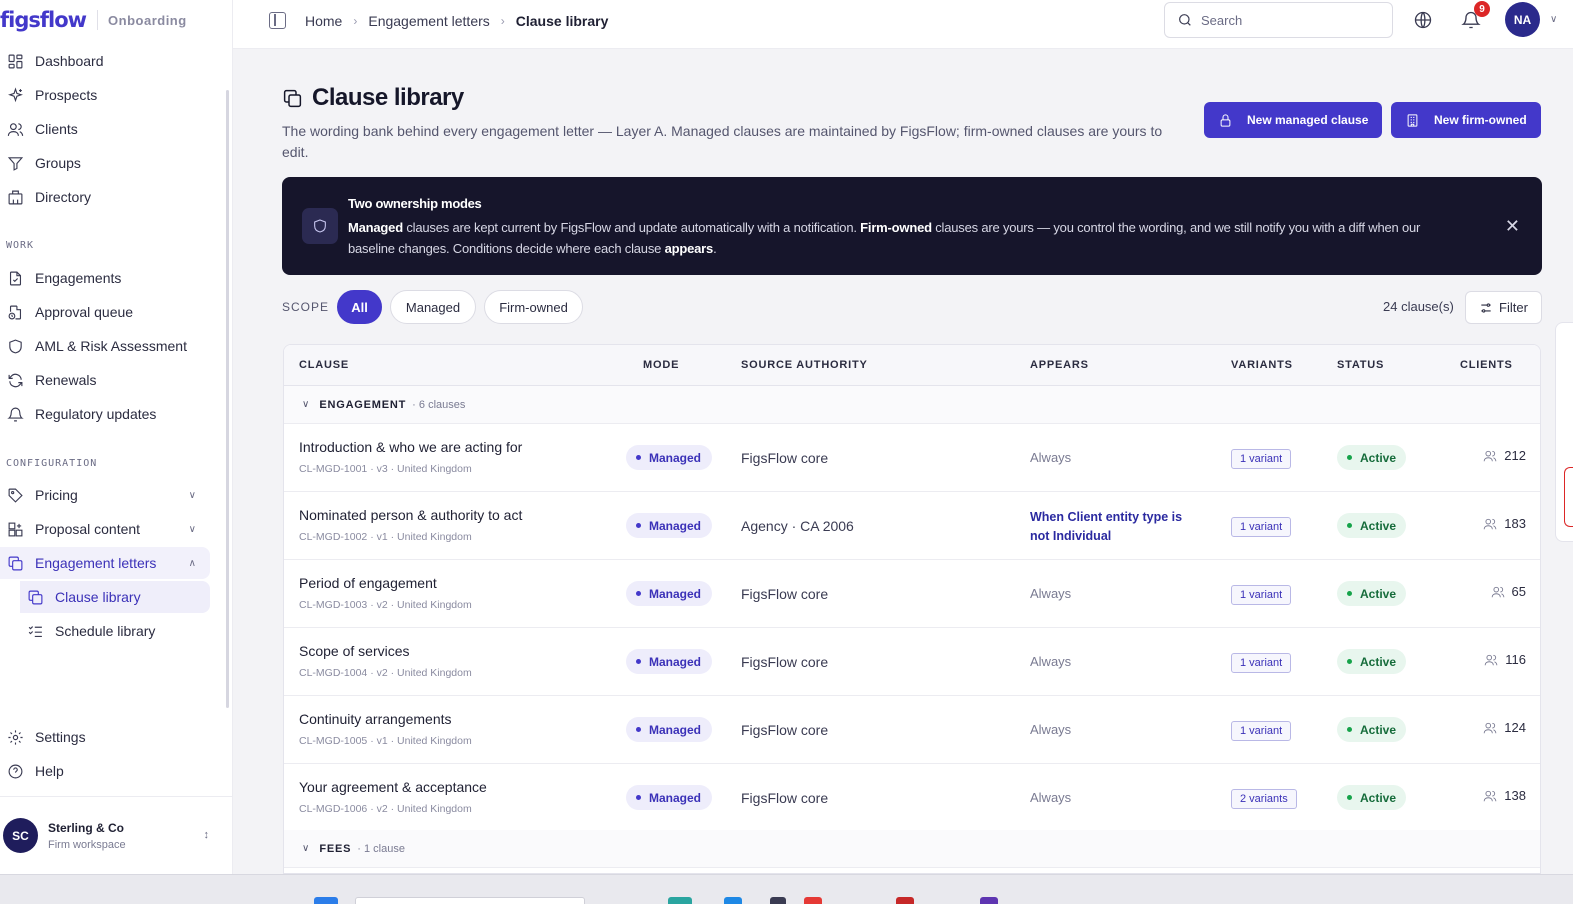 Image resolution: width=1573 pixels, height=904 pixels. Describe the element at coordinates (669, 661) in the screenshot. I see `mode-badge: Managed` at that location.